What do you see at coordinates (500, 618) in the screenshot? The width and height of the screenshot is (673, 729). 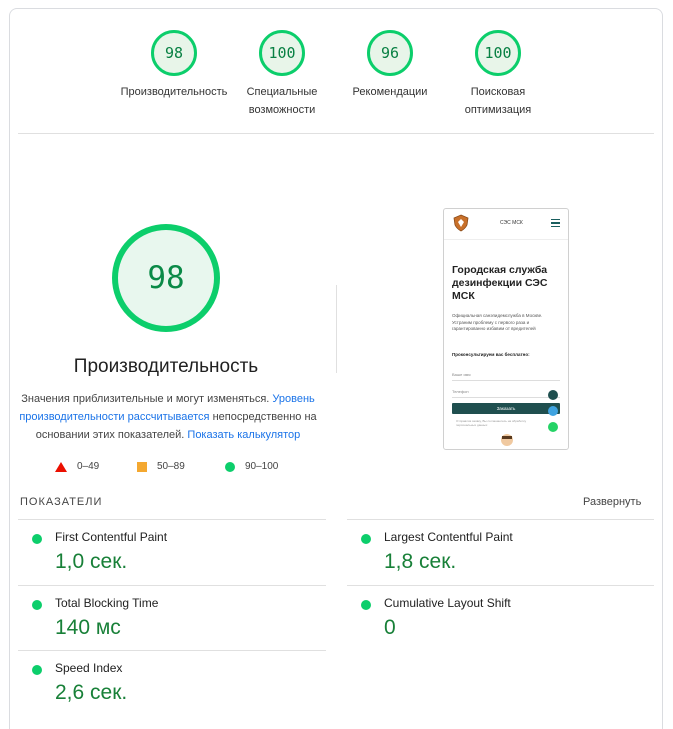 I see `metric-cls: Cumulative Layout Shift 0` at bounding box center [500, 618].